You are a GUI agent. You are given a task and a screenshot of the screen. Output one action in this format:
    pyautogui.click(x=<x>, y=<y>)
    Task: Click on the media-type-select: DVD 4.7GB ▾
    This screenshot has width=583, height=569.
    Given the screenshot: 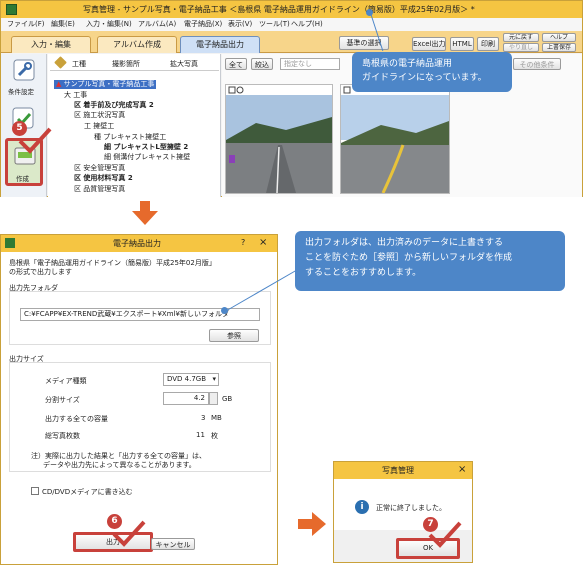 What is the action you would take?
    pyautogui.click(x=191, y=379)
    